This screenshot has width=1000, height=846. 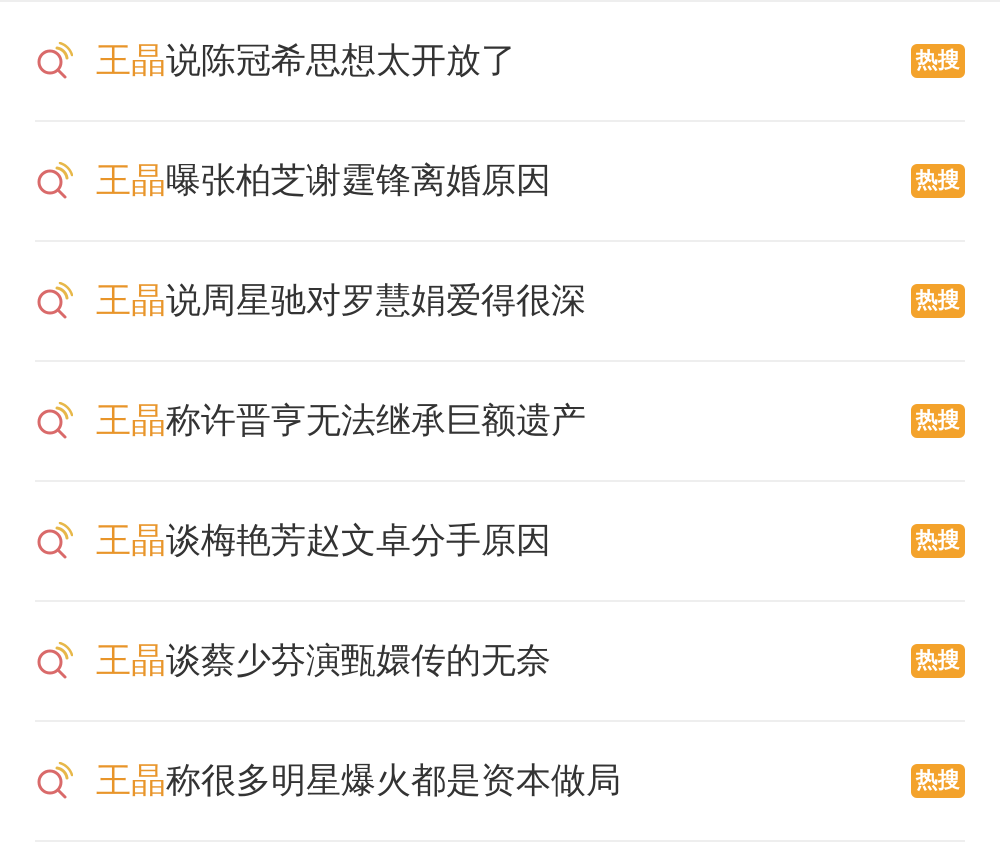 I want to click on result-title: 王晶谈蔡少芬演甄嬛传的无奈, so click(x=503, y=661).